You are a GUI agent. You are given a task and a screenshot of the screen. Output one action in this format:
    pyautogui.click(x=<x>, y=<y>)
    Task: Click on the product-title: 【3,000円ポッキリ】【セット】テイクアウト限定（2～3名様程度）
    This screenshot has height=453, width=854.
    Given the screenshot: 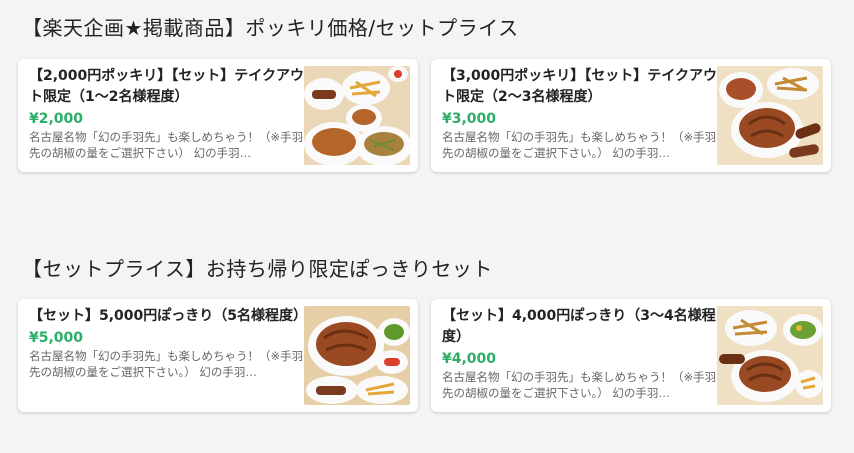 What is the action you would take?
    pyautogui.click(x=580, y=87)
    